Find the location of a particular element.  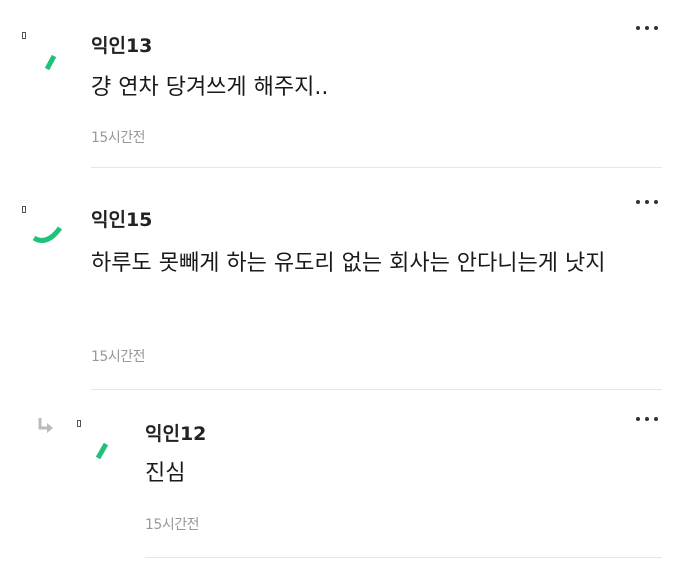

comment-author: 익인15 is located at coordinates (121, 218).